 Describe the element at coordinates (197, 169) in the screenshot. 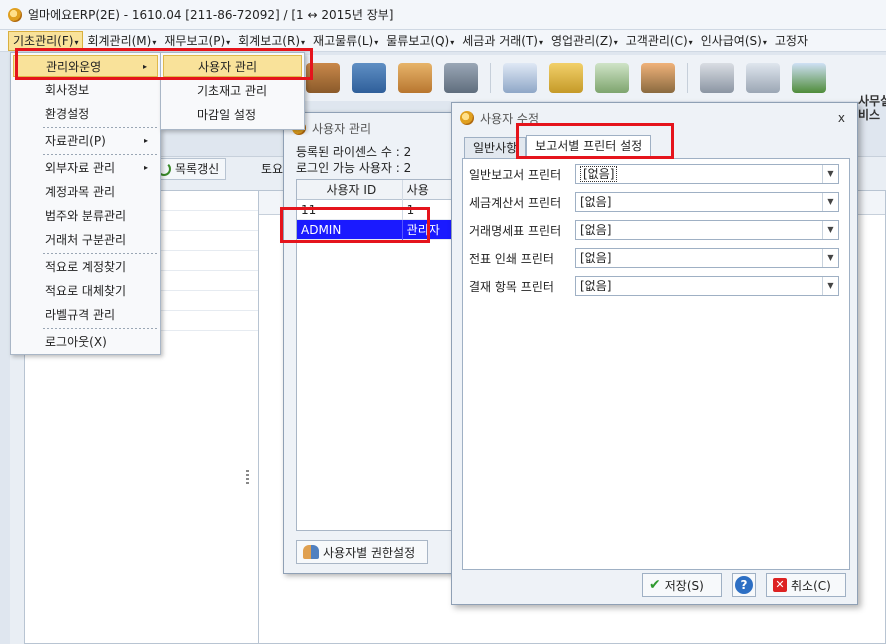

I see `refresh-label: 목록갱신` at that location.